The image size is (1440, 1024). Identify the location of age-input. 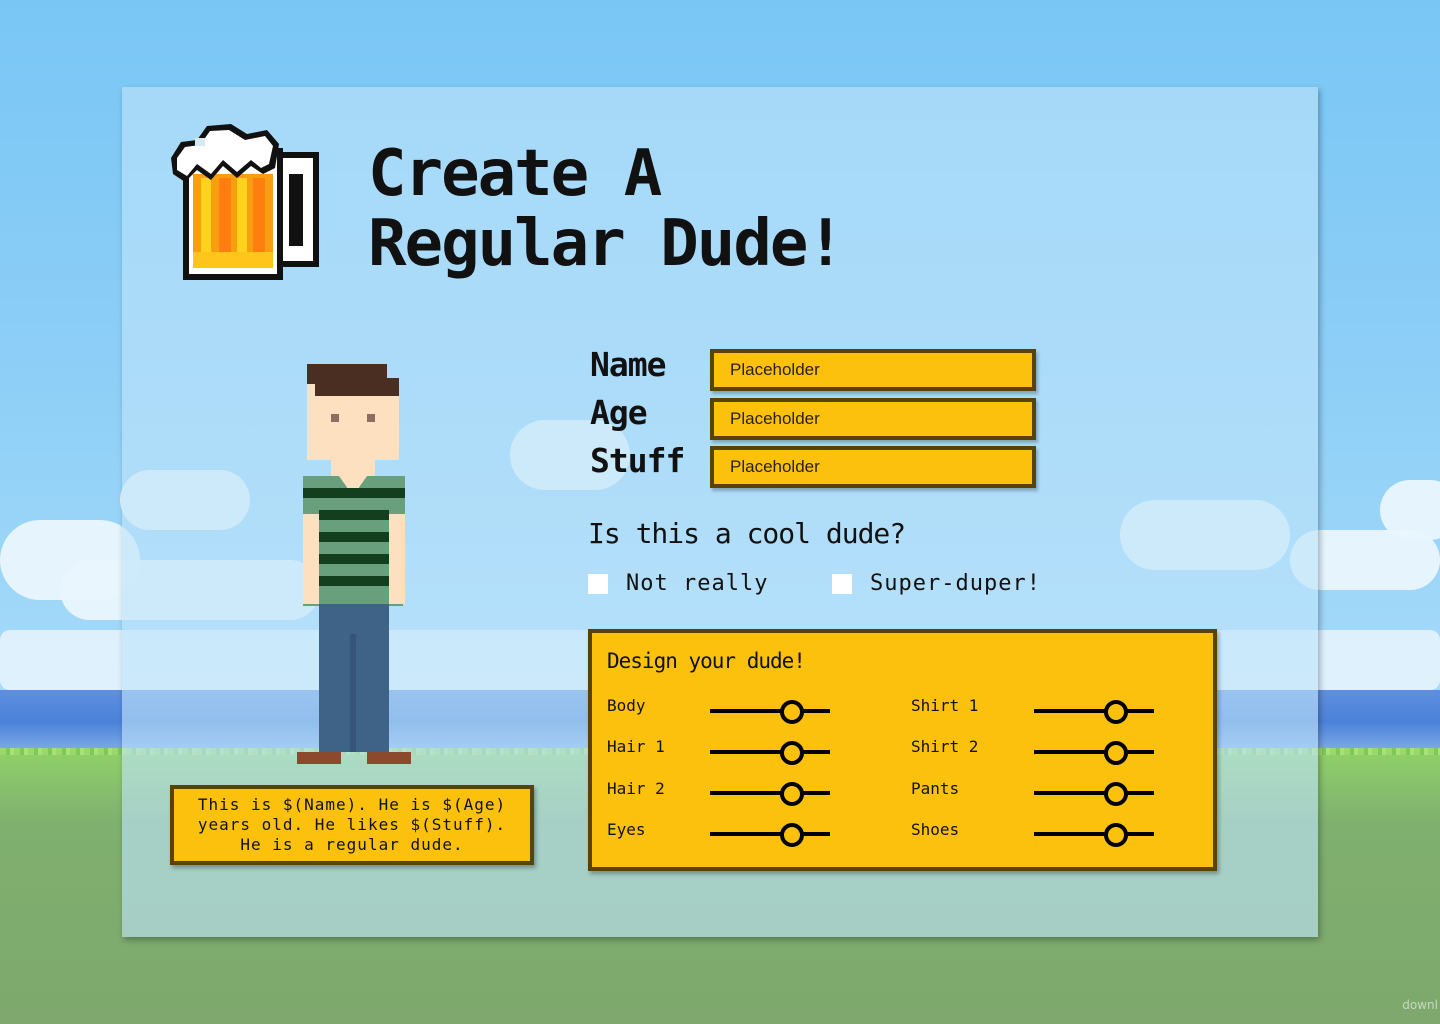
(873, 419).